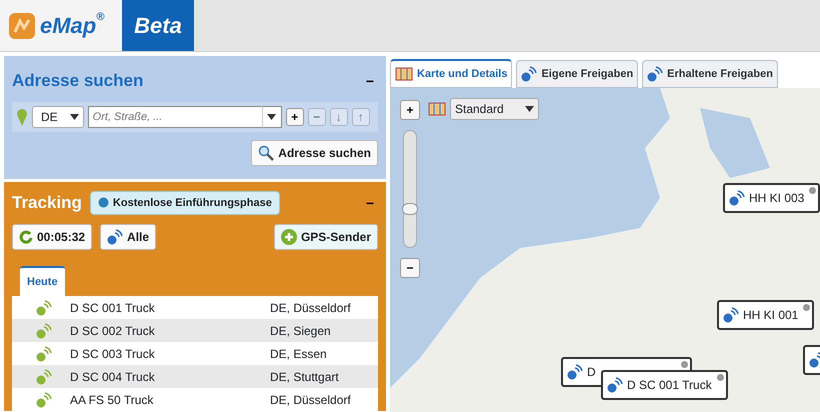 The height and width of the screenshot is (412, 820). I want to click on add-sender-button: GPS-Sender, so click(326, 237).